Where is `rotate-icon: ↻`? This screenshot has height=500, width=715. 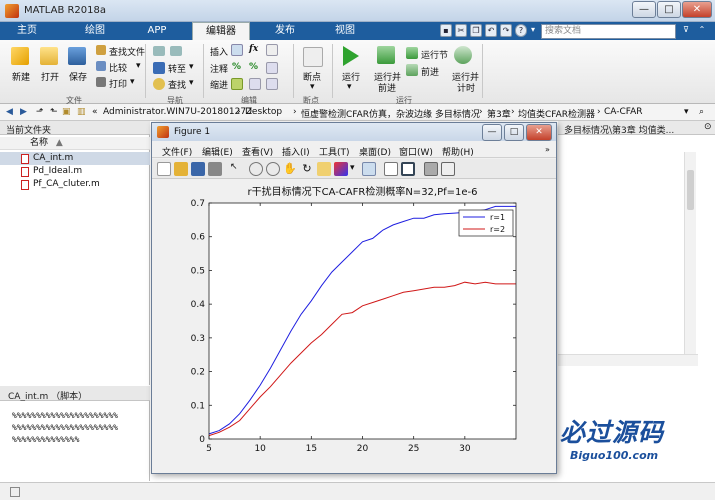
rotate-icon: ↻ is located at coordinates (307, 169).